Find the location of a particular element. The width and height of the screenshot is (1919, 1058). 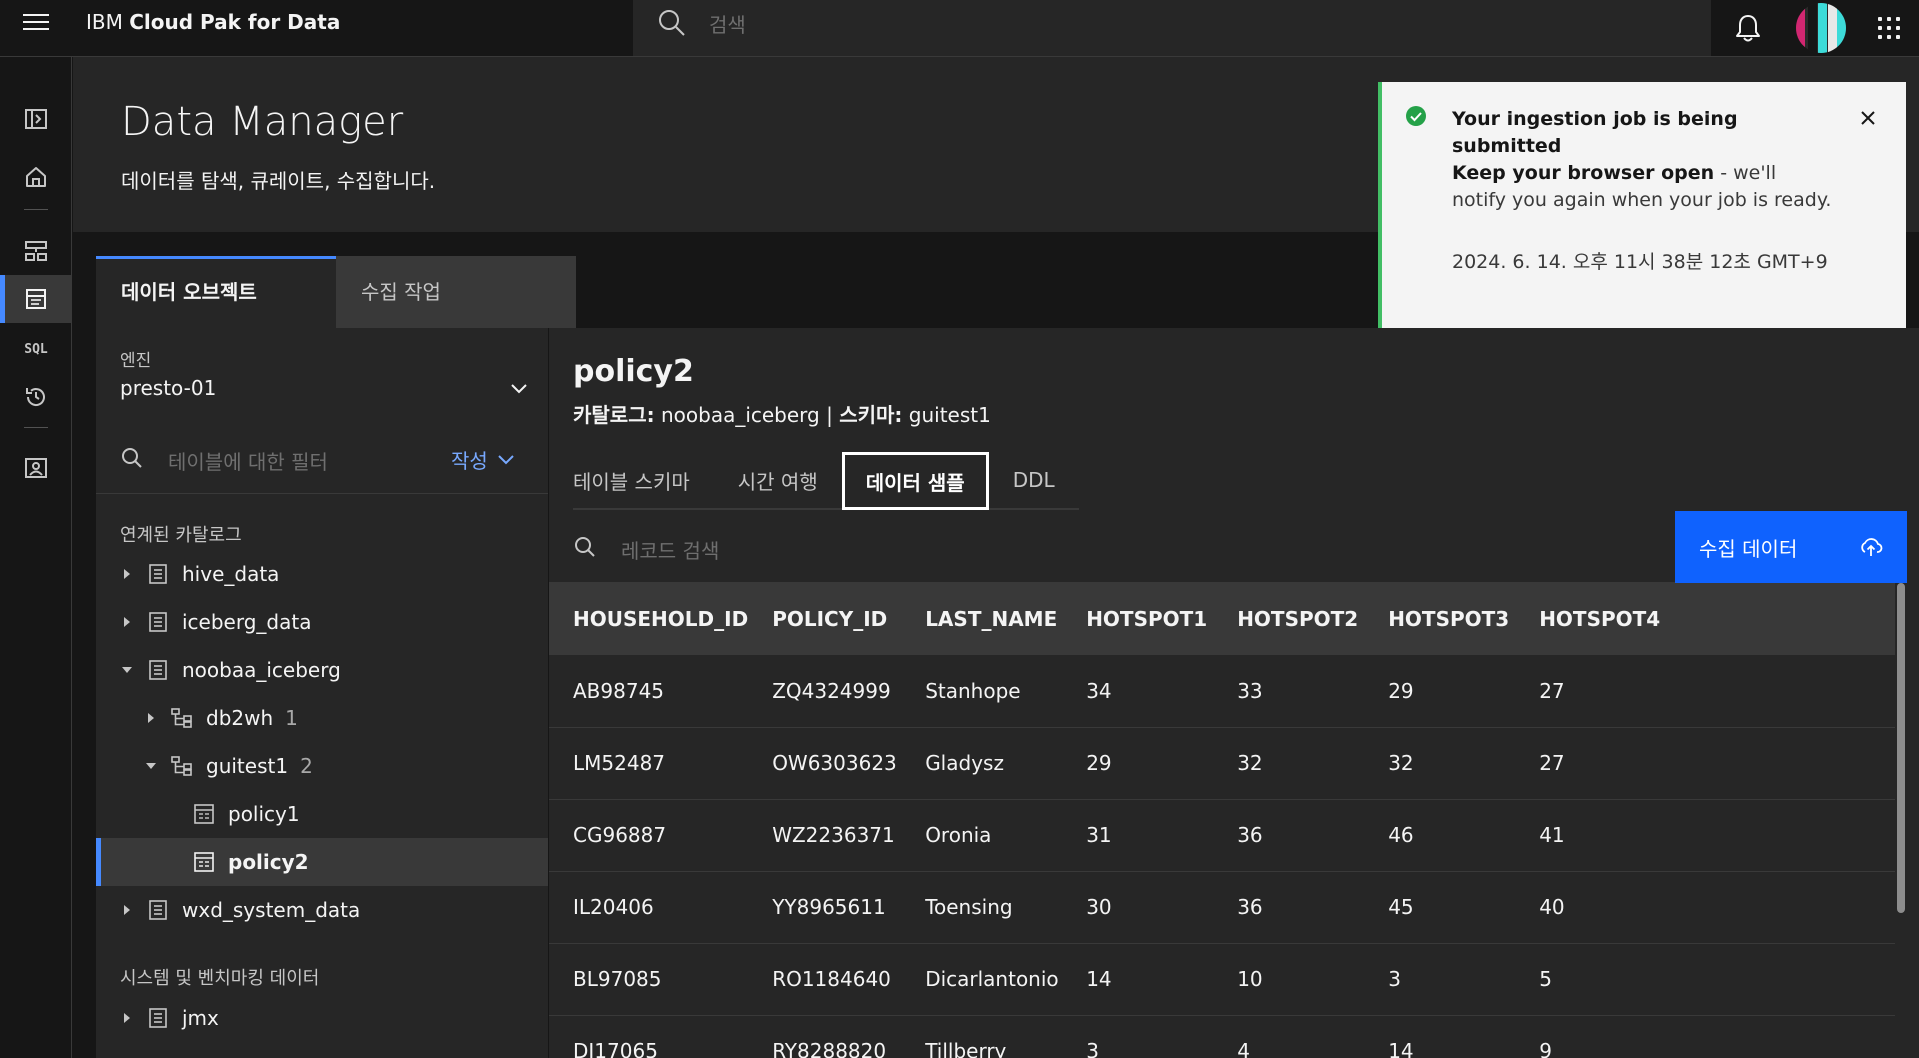

column-header: HOUSEHOLD_ID is located at coordinates (649, 619).